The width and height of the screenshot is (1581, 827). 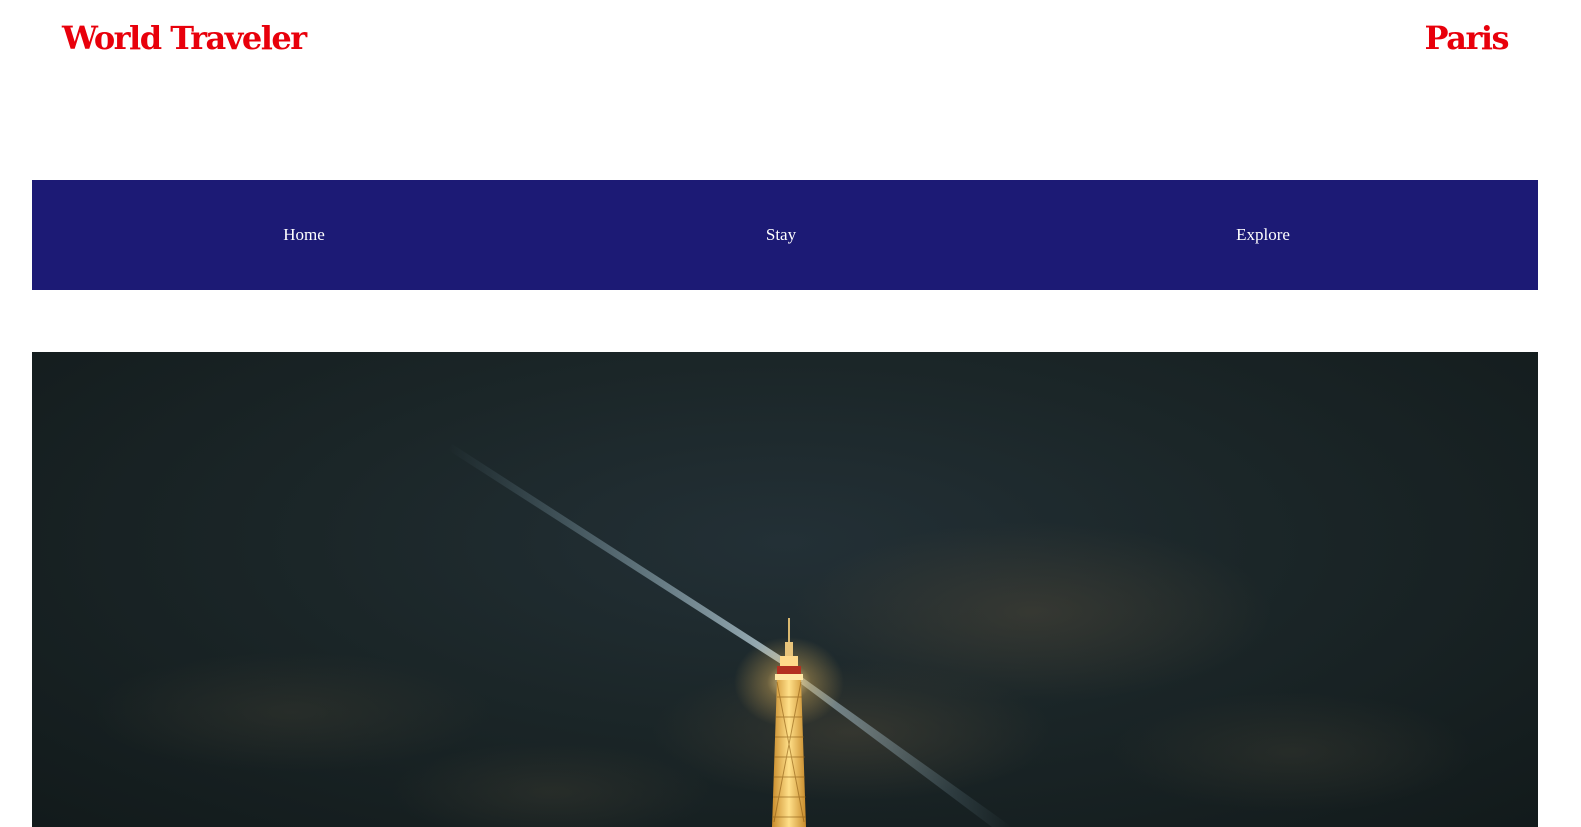 I want to click on main-navigation: Home Stay Explore, so click(x=785, y=235).